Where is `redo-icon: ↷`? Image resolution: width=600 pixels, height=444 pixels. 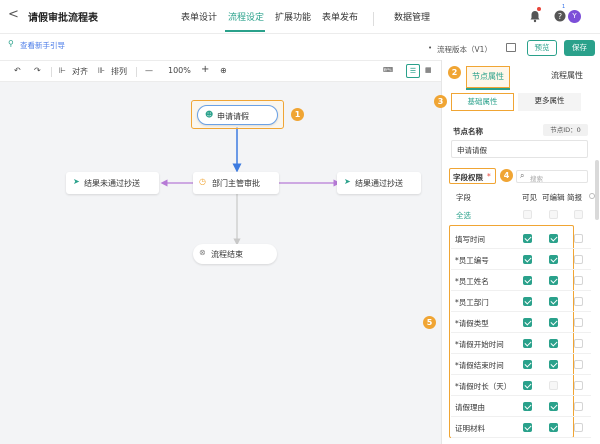
redo-icon: ↷ is located at coordinates (37, 70).